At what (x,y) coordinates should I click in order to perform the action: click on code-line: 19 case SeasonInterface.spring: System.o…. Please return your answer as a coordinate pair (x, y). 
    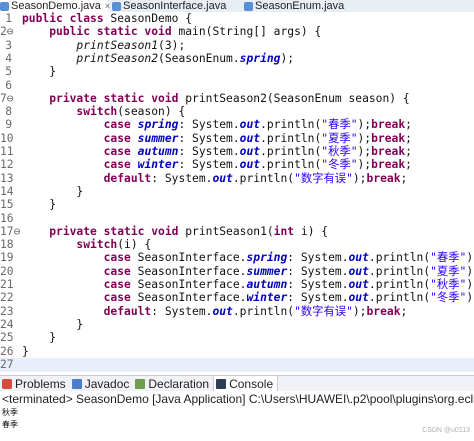
    Looking at the image, I should click on (237, 258).